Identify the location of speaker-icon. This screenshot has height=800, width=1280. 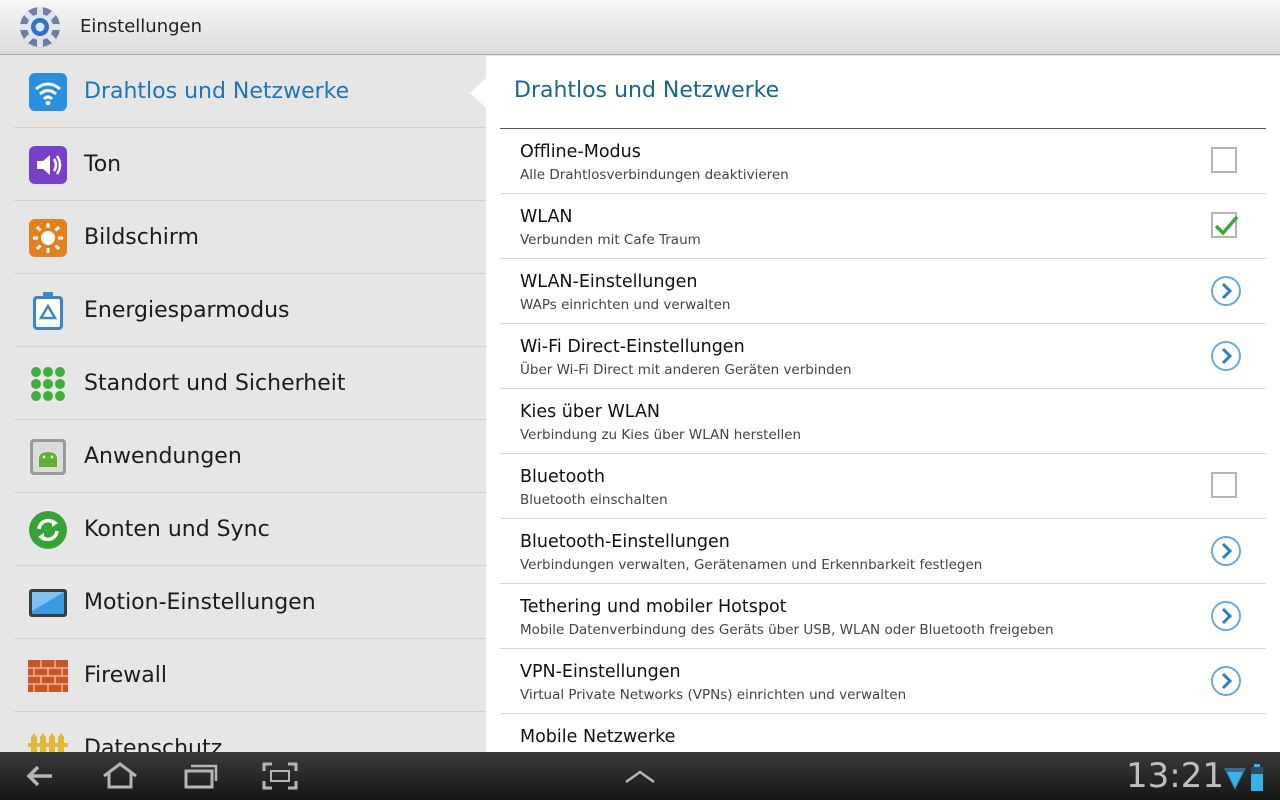
(48, 165).